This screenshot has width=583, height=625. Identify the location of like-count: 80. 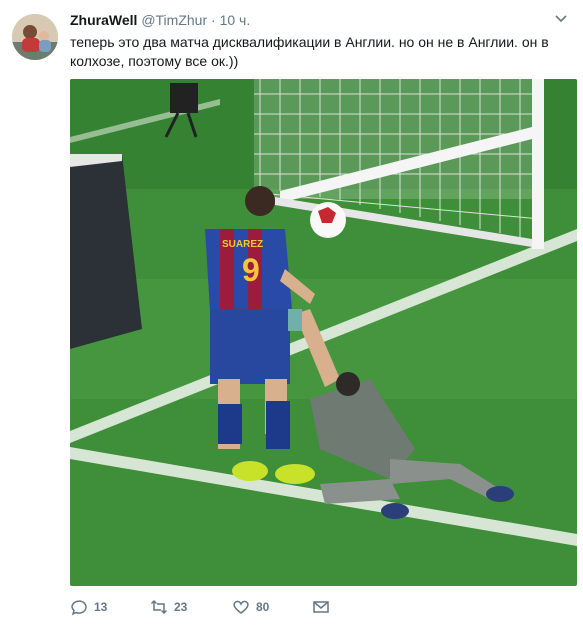
(263, 607).